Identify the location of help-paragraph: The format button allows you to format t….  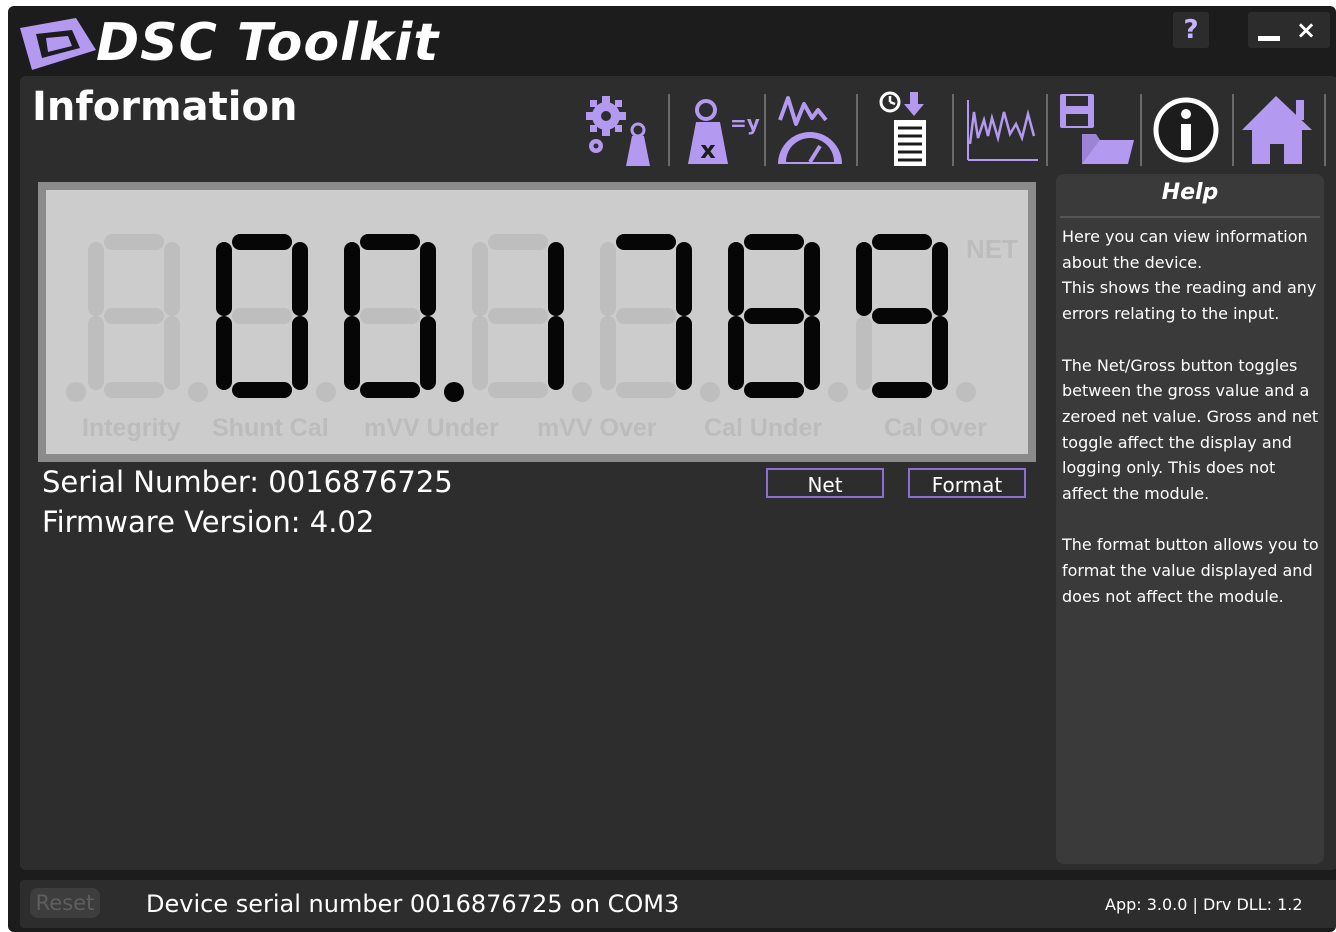
(1190, 570).